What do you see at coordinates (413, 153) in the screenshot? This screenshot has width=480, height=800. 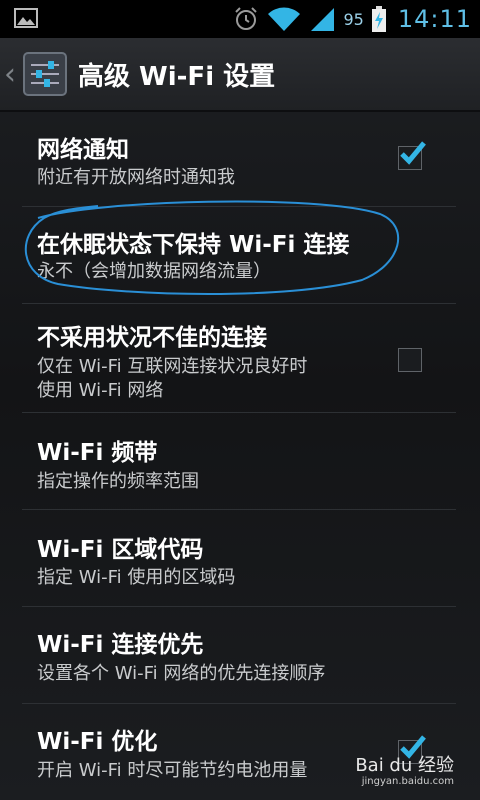 I see `checkmark-icon` at bounding box center [413, 153].